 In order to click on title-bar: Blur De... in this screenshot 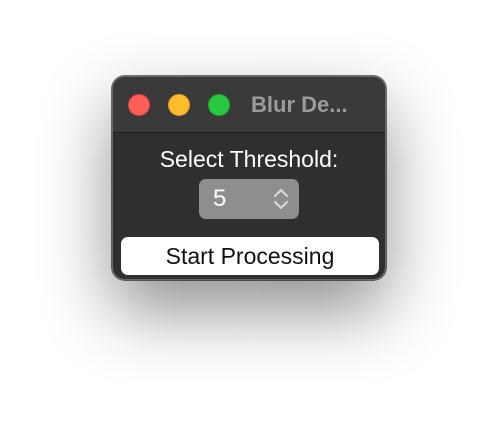, I will do `click(249, 105)`.